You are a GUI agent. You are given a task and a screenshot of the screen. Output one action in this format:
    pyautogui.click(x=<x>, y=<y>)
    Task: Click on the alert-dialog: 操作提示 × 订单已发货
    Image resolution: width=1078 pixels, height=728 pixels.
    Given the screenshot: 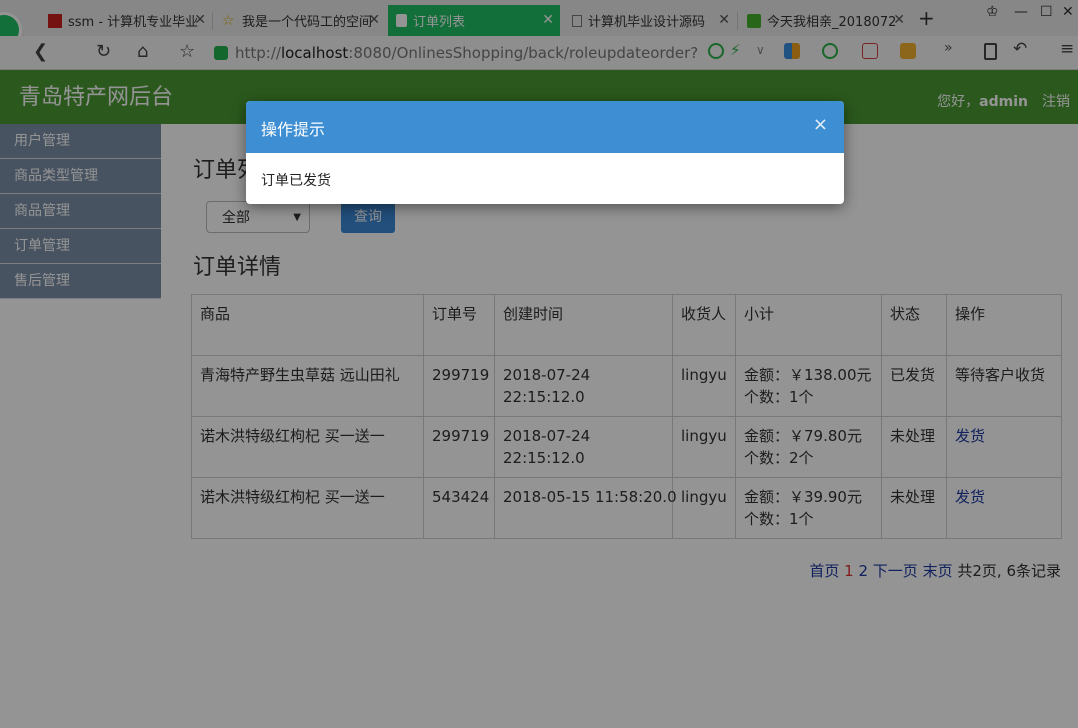 What is the action you would take?
    pyautogui.click(x=545, y=152)
    